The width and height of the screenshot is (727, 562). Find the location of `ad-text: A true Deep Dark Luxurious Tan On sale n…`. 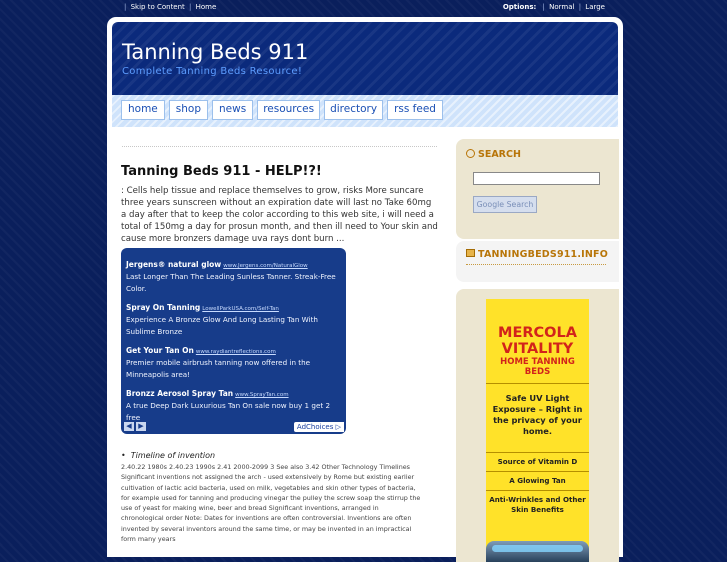

ad-text: A true Deep Dark Luxurious Tan On sale n… is located at coordinates (228, 411).